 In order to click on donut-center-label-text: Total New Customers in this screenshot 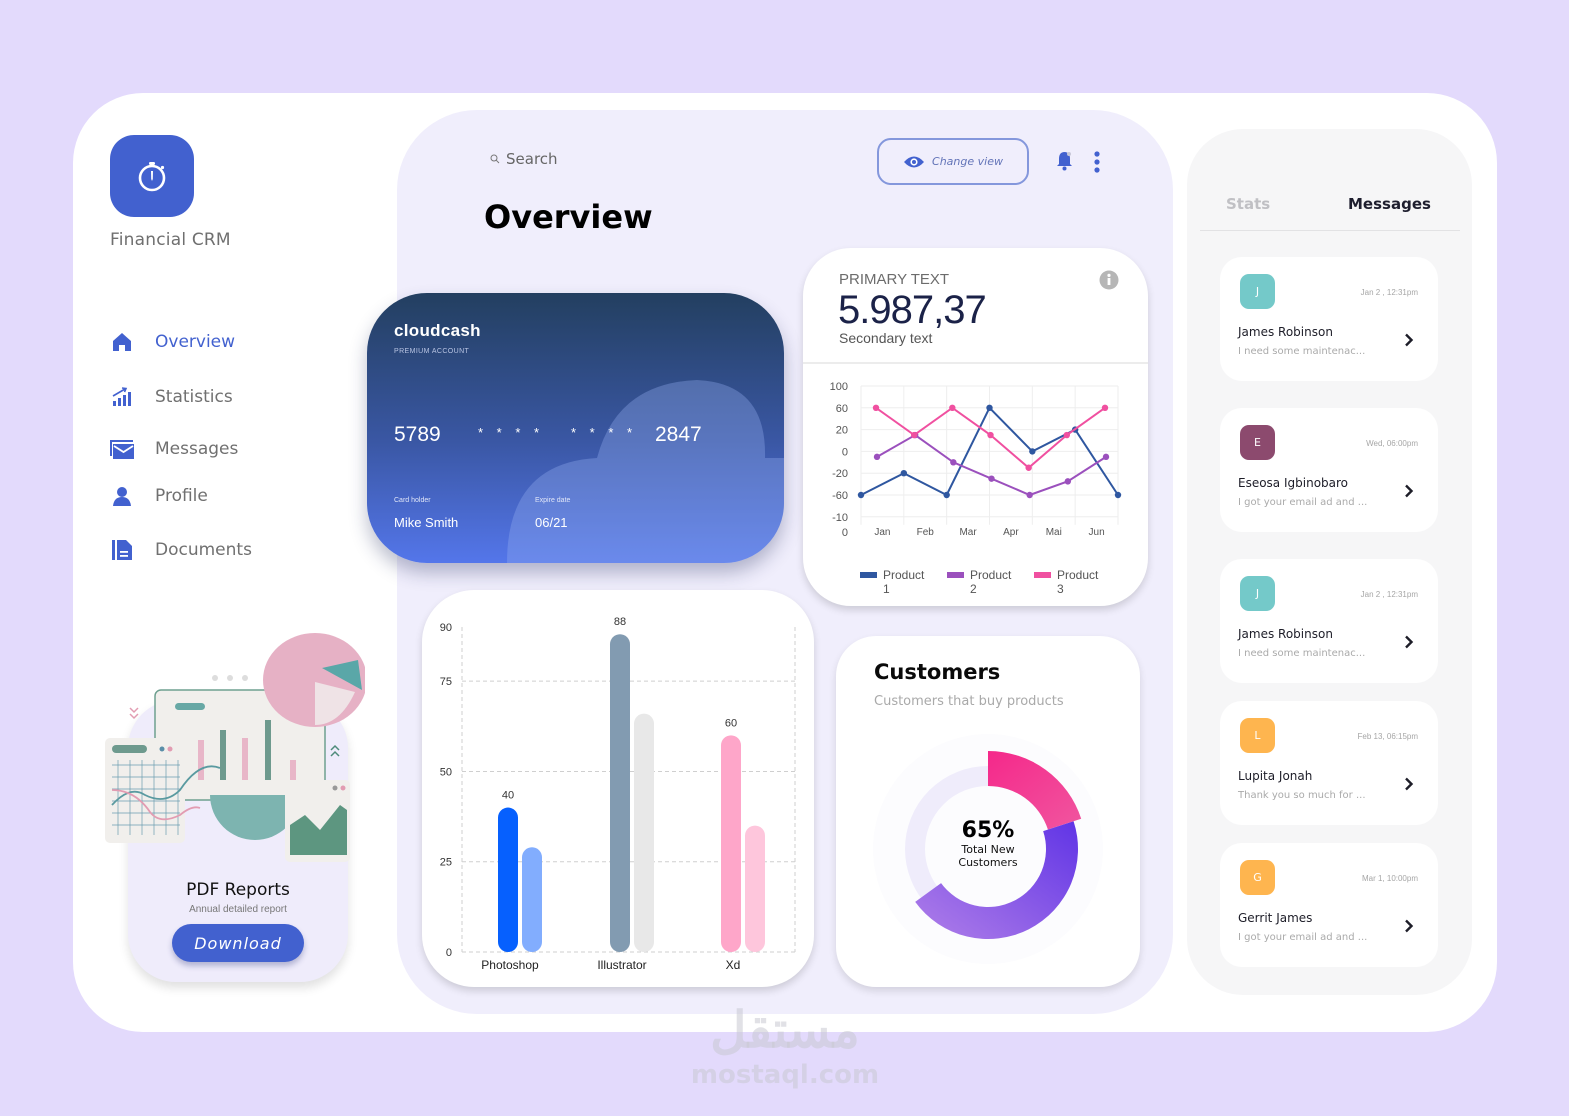, I will do `click(988, 856)`.